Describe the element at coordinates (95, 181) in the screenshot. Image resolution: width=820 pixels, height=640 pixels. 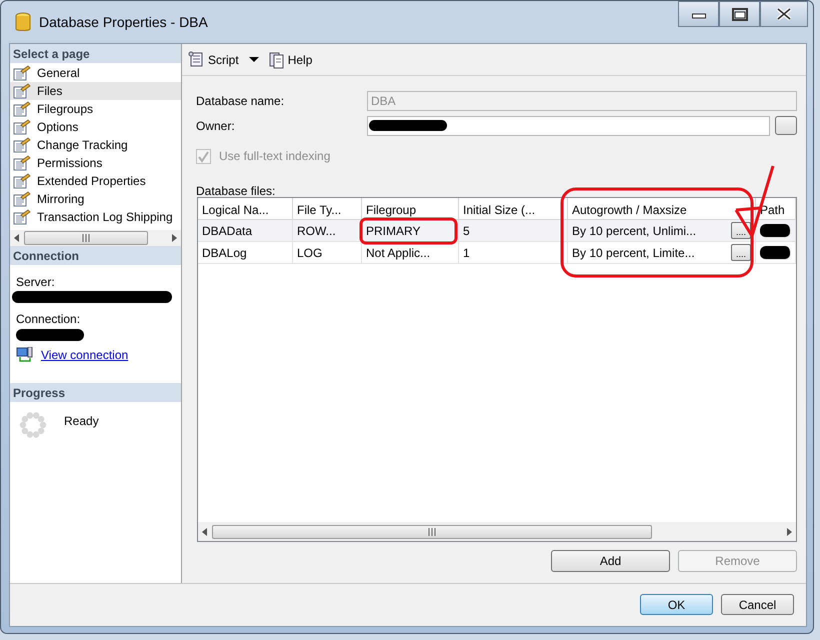
I see `sidebar-item: Extended Properties` at that location.